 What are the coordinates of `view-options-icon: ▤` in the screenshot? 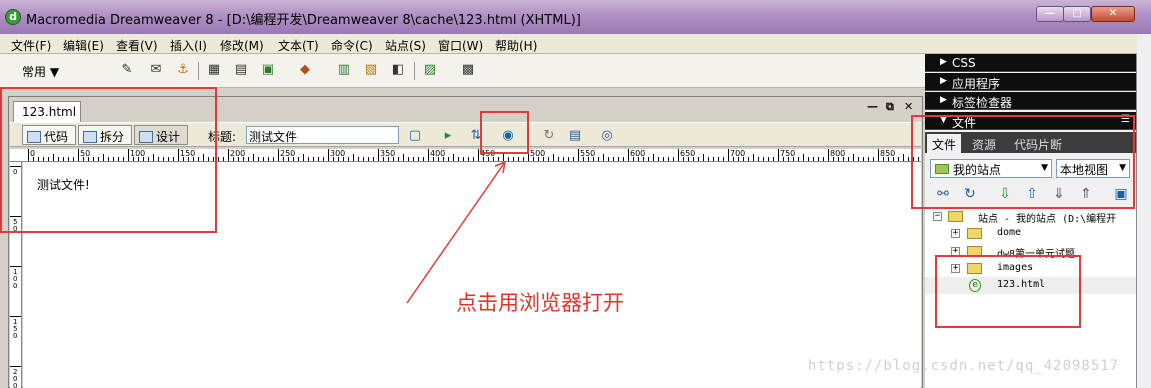 It's located at (575, 135).